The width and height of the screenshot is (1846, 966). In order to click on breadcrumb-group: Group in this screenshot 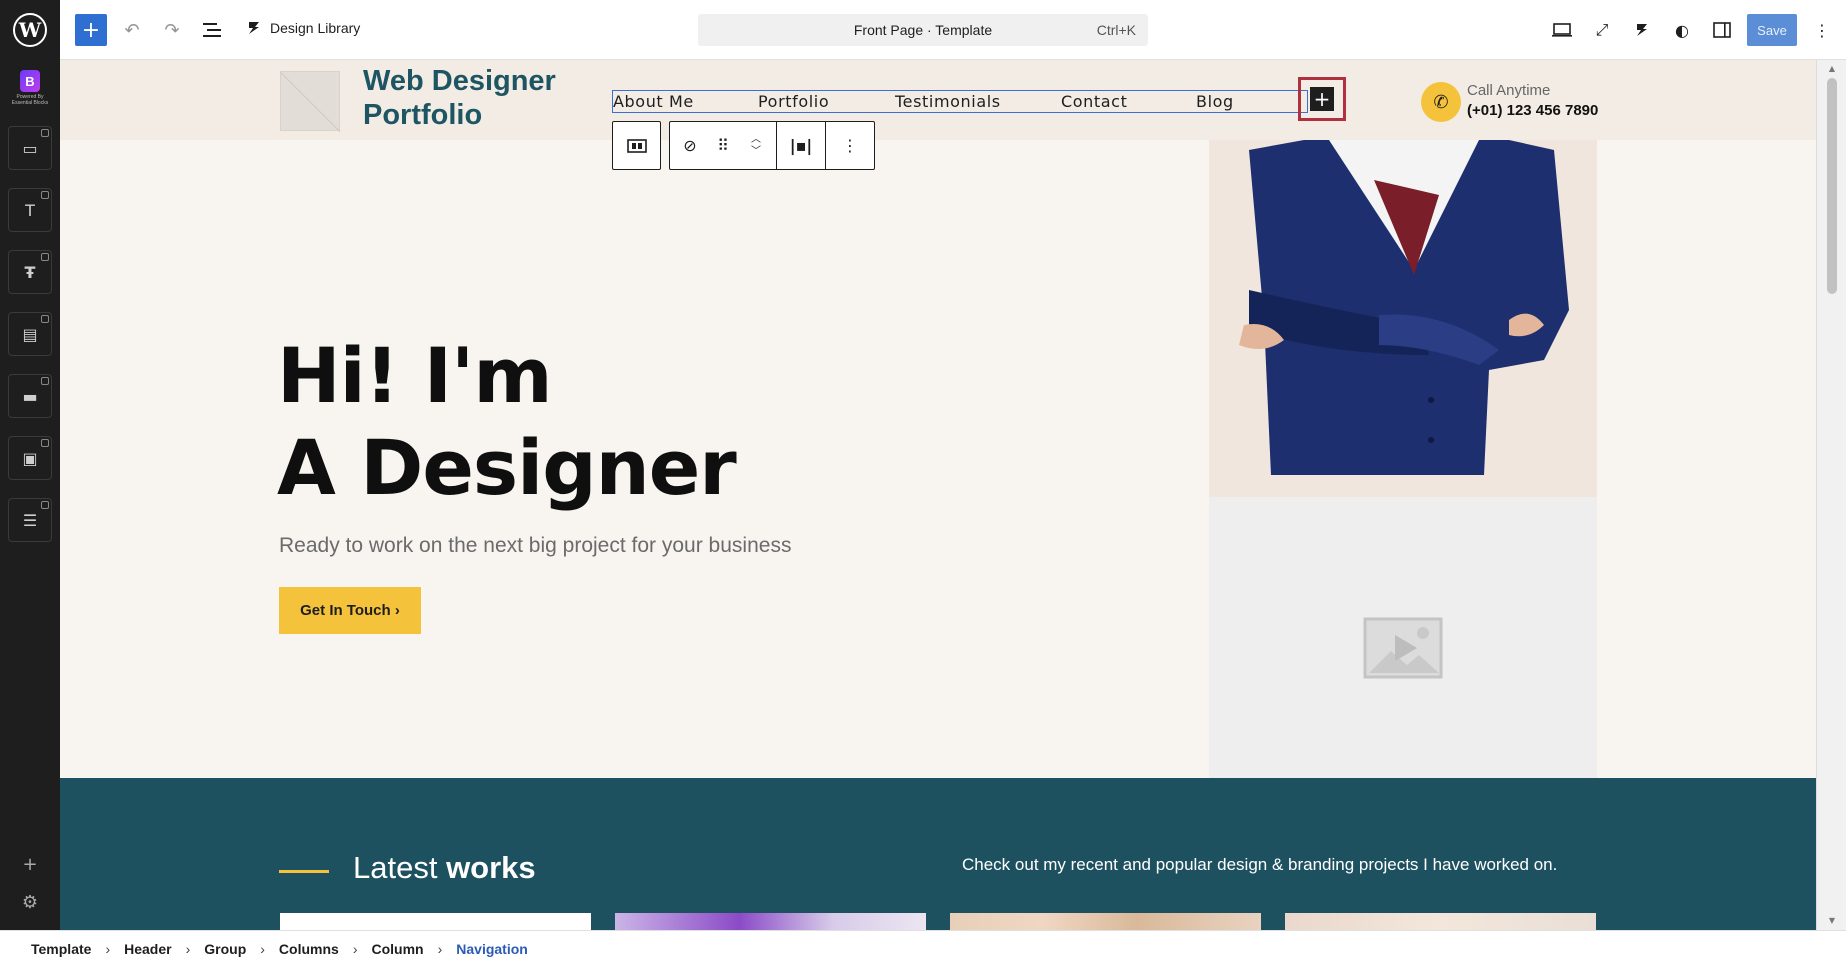, I will do `click(225, 949)`.